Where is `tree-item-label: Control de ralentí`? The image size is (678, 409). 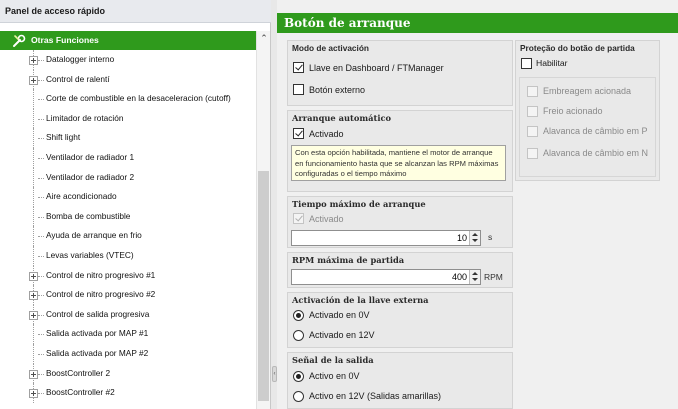 tree-item-label: Control de ralentí is located at coordinates (78, 78).